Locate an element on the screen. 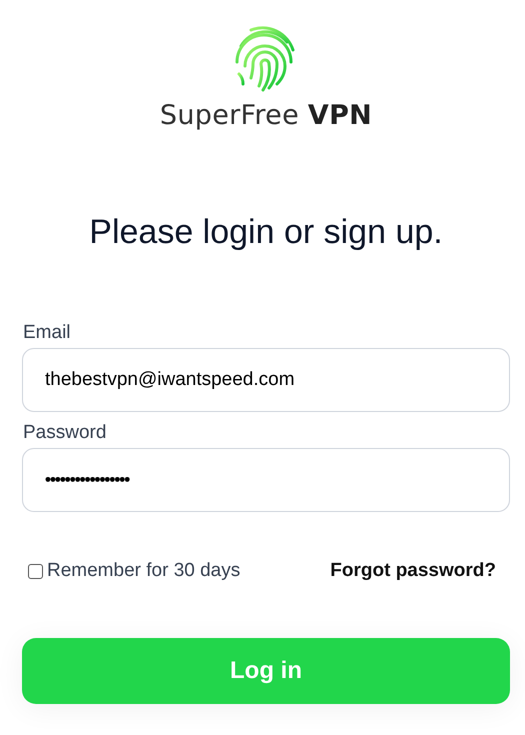  field-label: Email is located at coordinates (47, 333).